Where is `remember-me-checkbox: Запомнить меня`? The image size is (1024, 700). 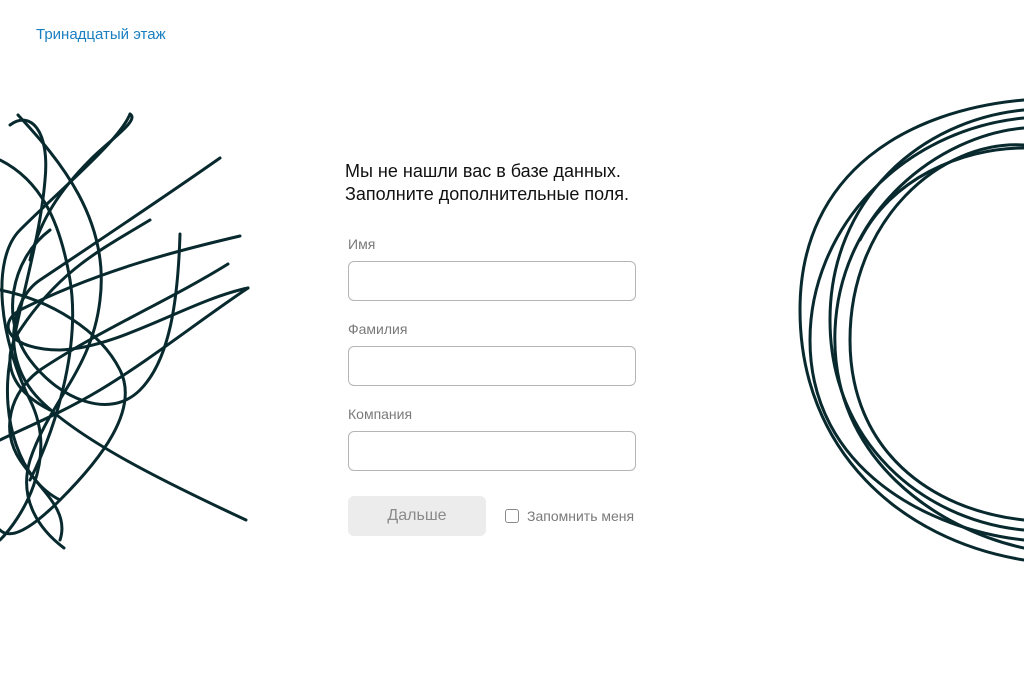 remember-me-checkbox: Запомнить меня is located at coordinates (569, 516).